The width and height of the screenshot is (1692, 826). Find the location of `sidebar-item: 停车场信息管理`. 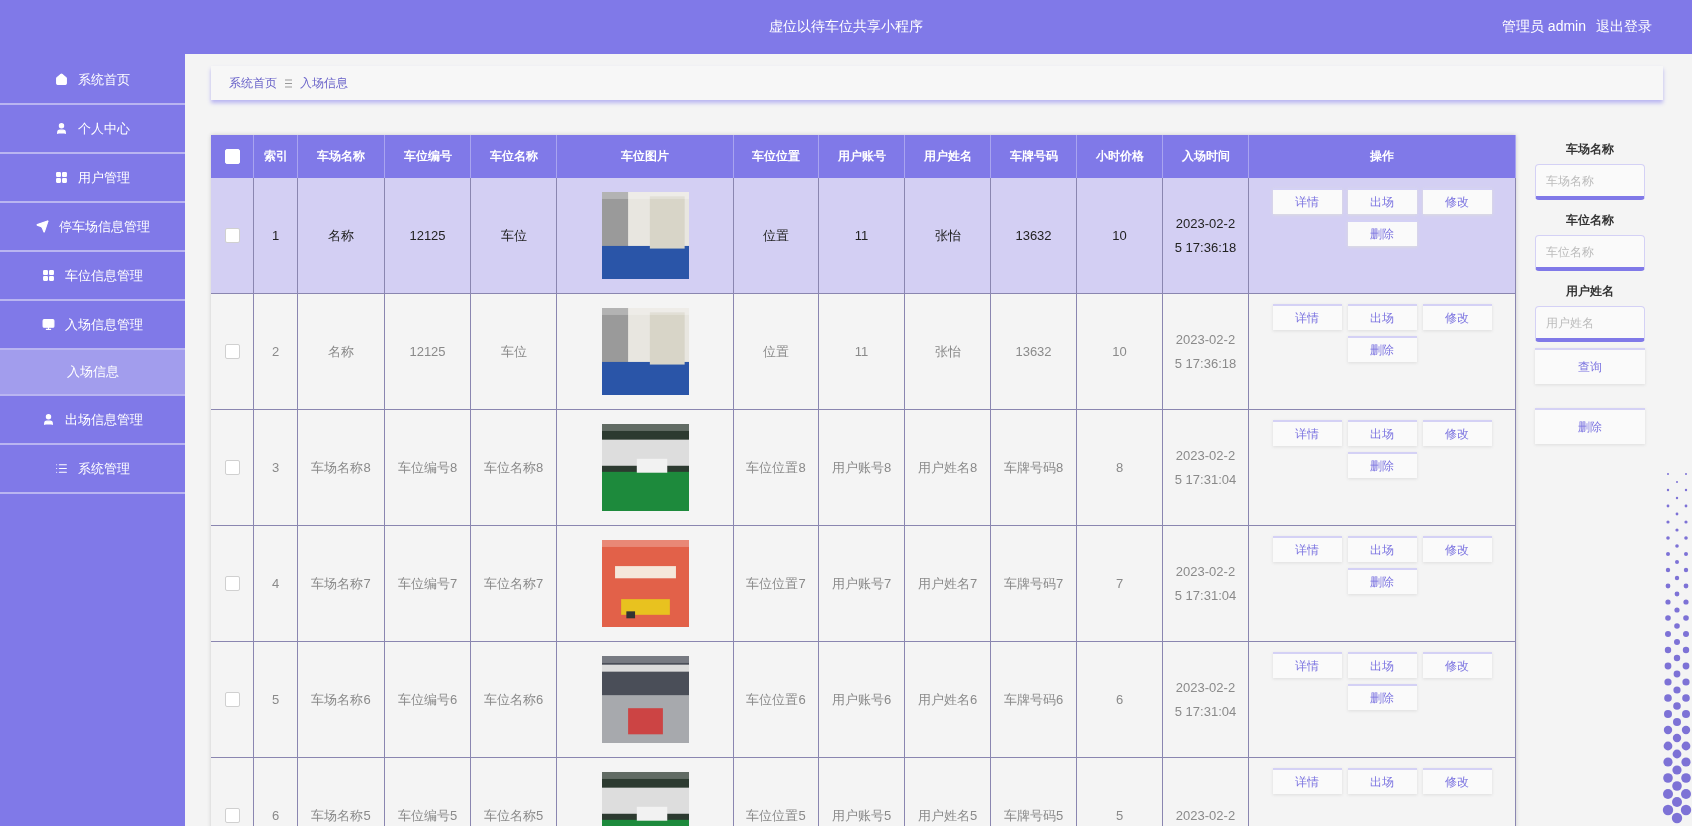

sidebar-item: 停车场信息管理 is located at coordinates (92, 227).